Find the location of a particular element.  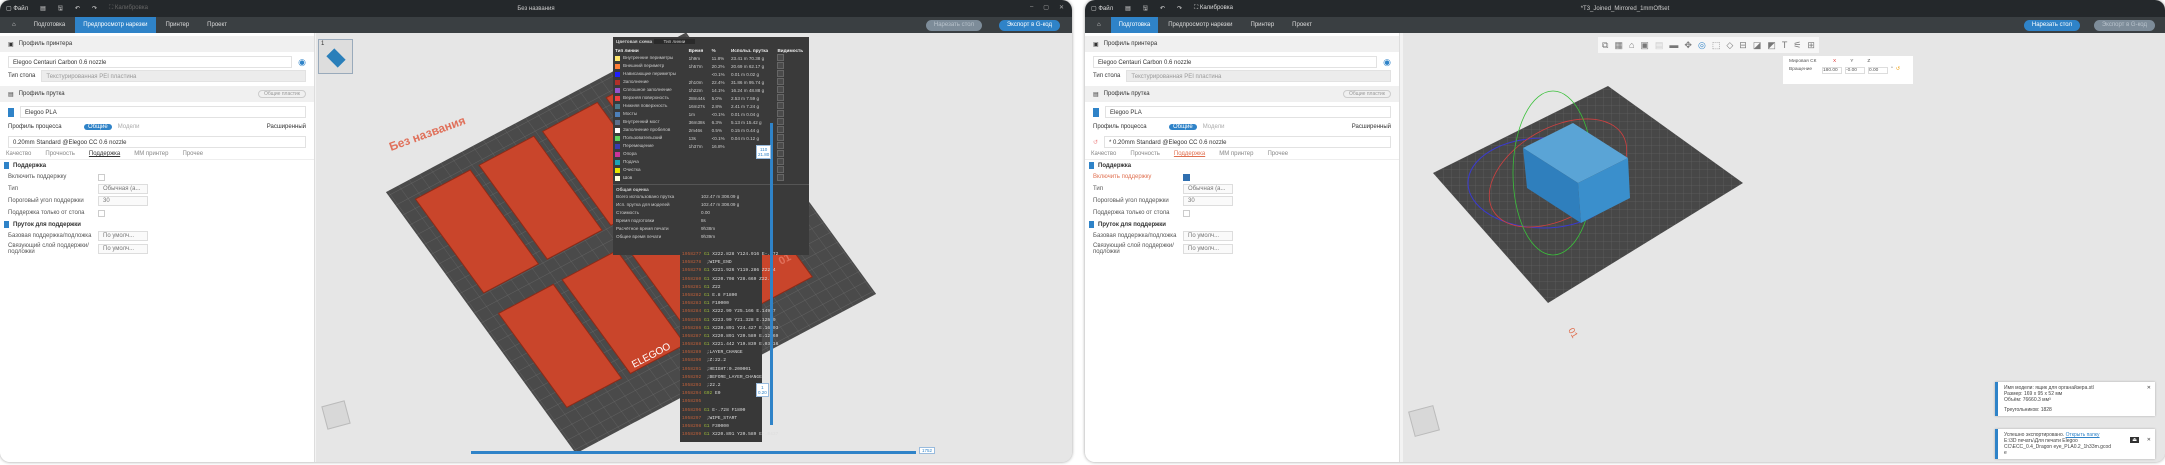

gcode-line: 1958279 G1 X221.926 Y119.286 Z22.4 is located at coordinates (728, 272).